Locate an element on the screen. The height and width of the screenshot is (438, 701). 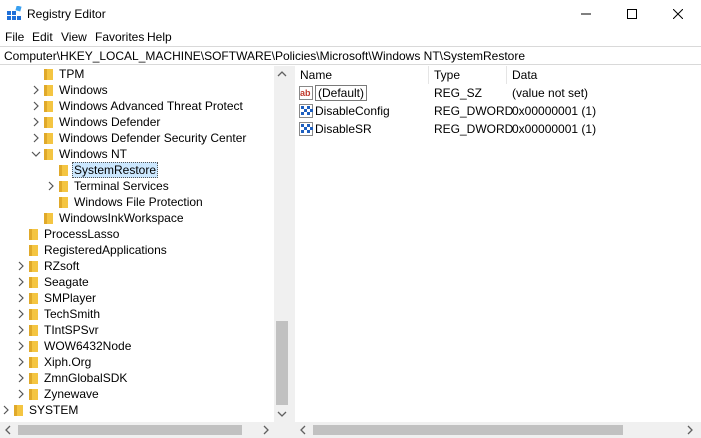
value-data: 0x00000001 (1) is located at coordinates (554, 129).